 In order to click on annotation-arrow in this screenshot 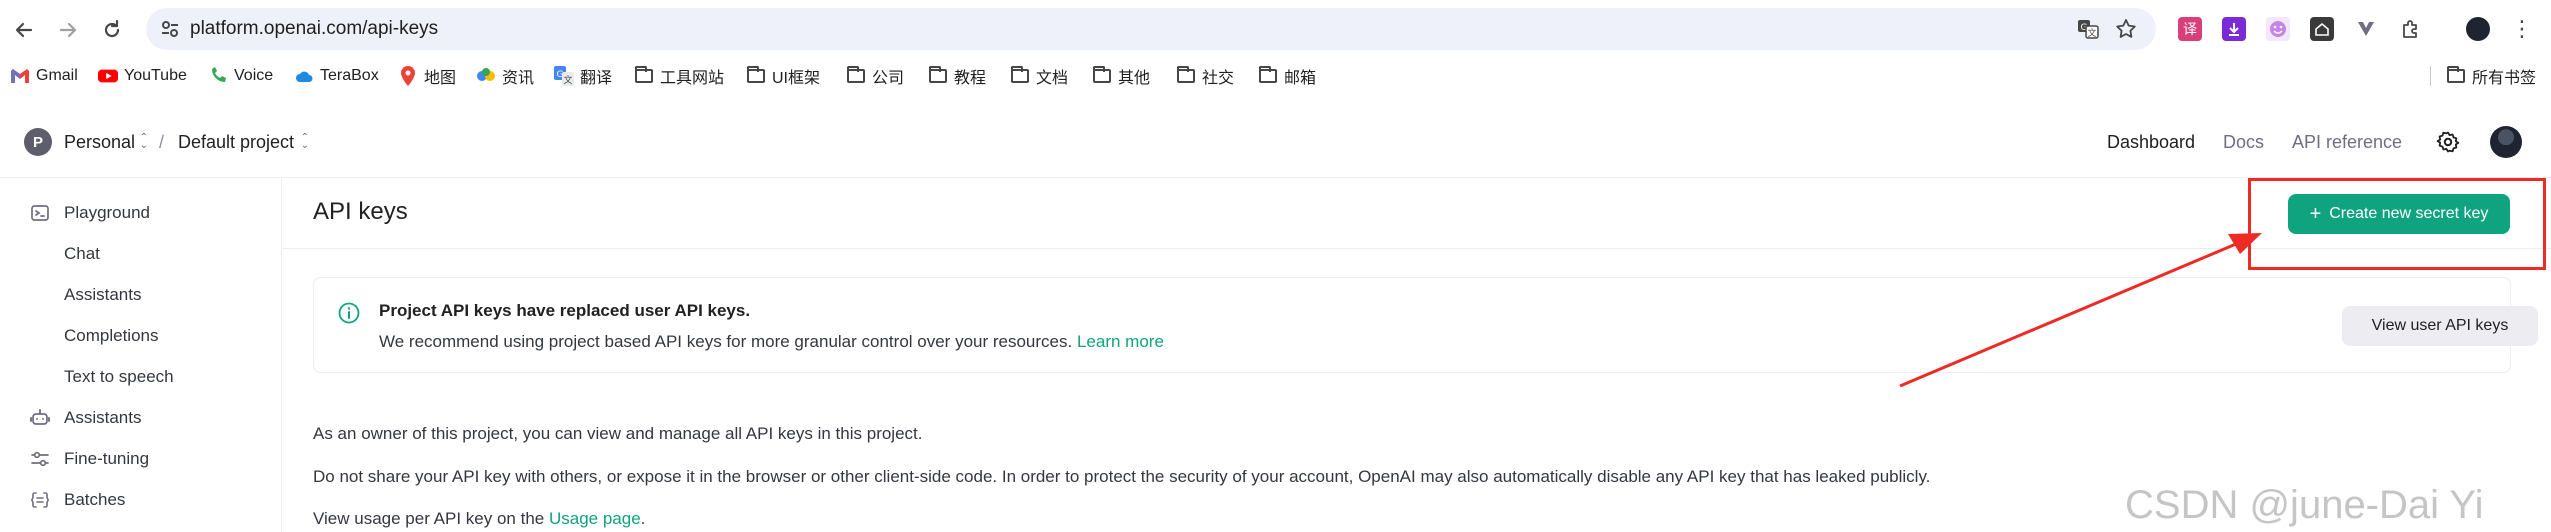, I will do `click(2080, 310)`.